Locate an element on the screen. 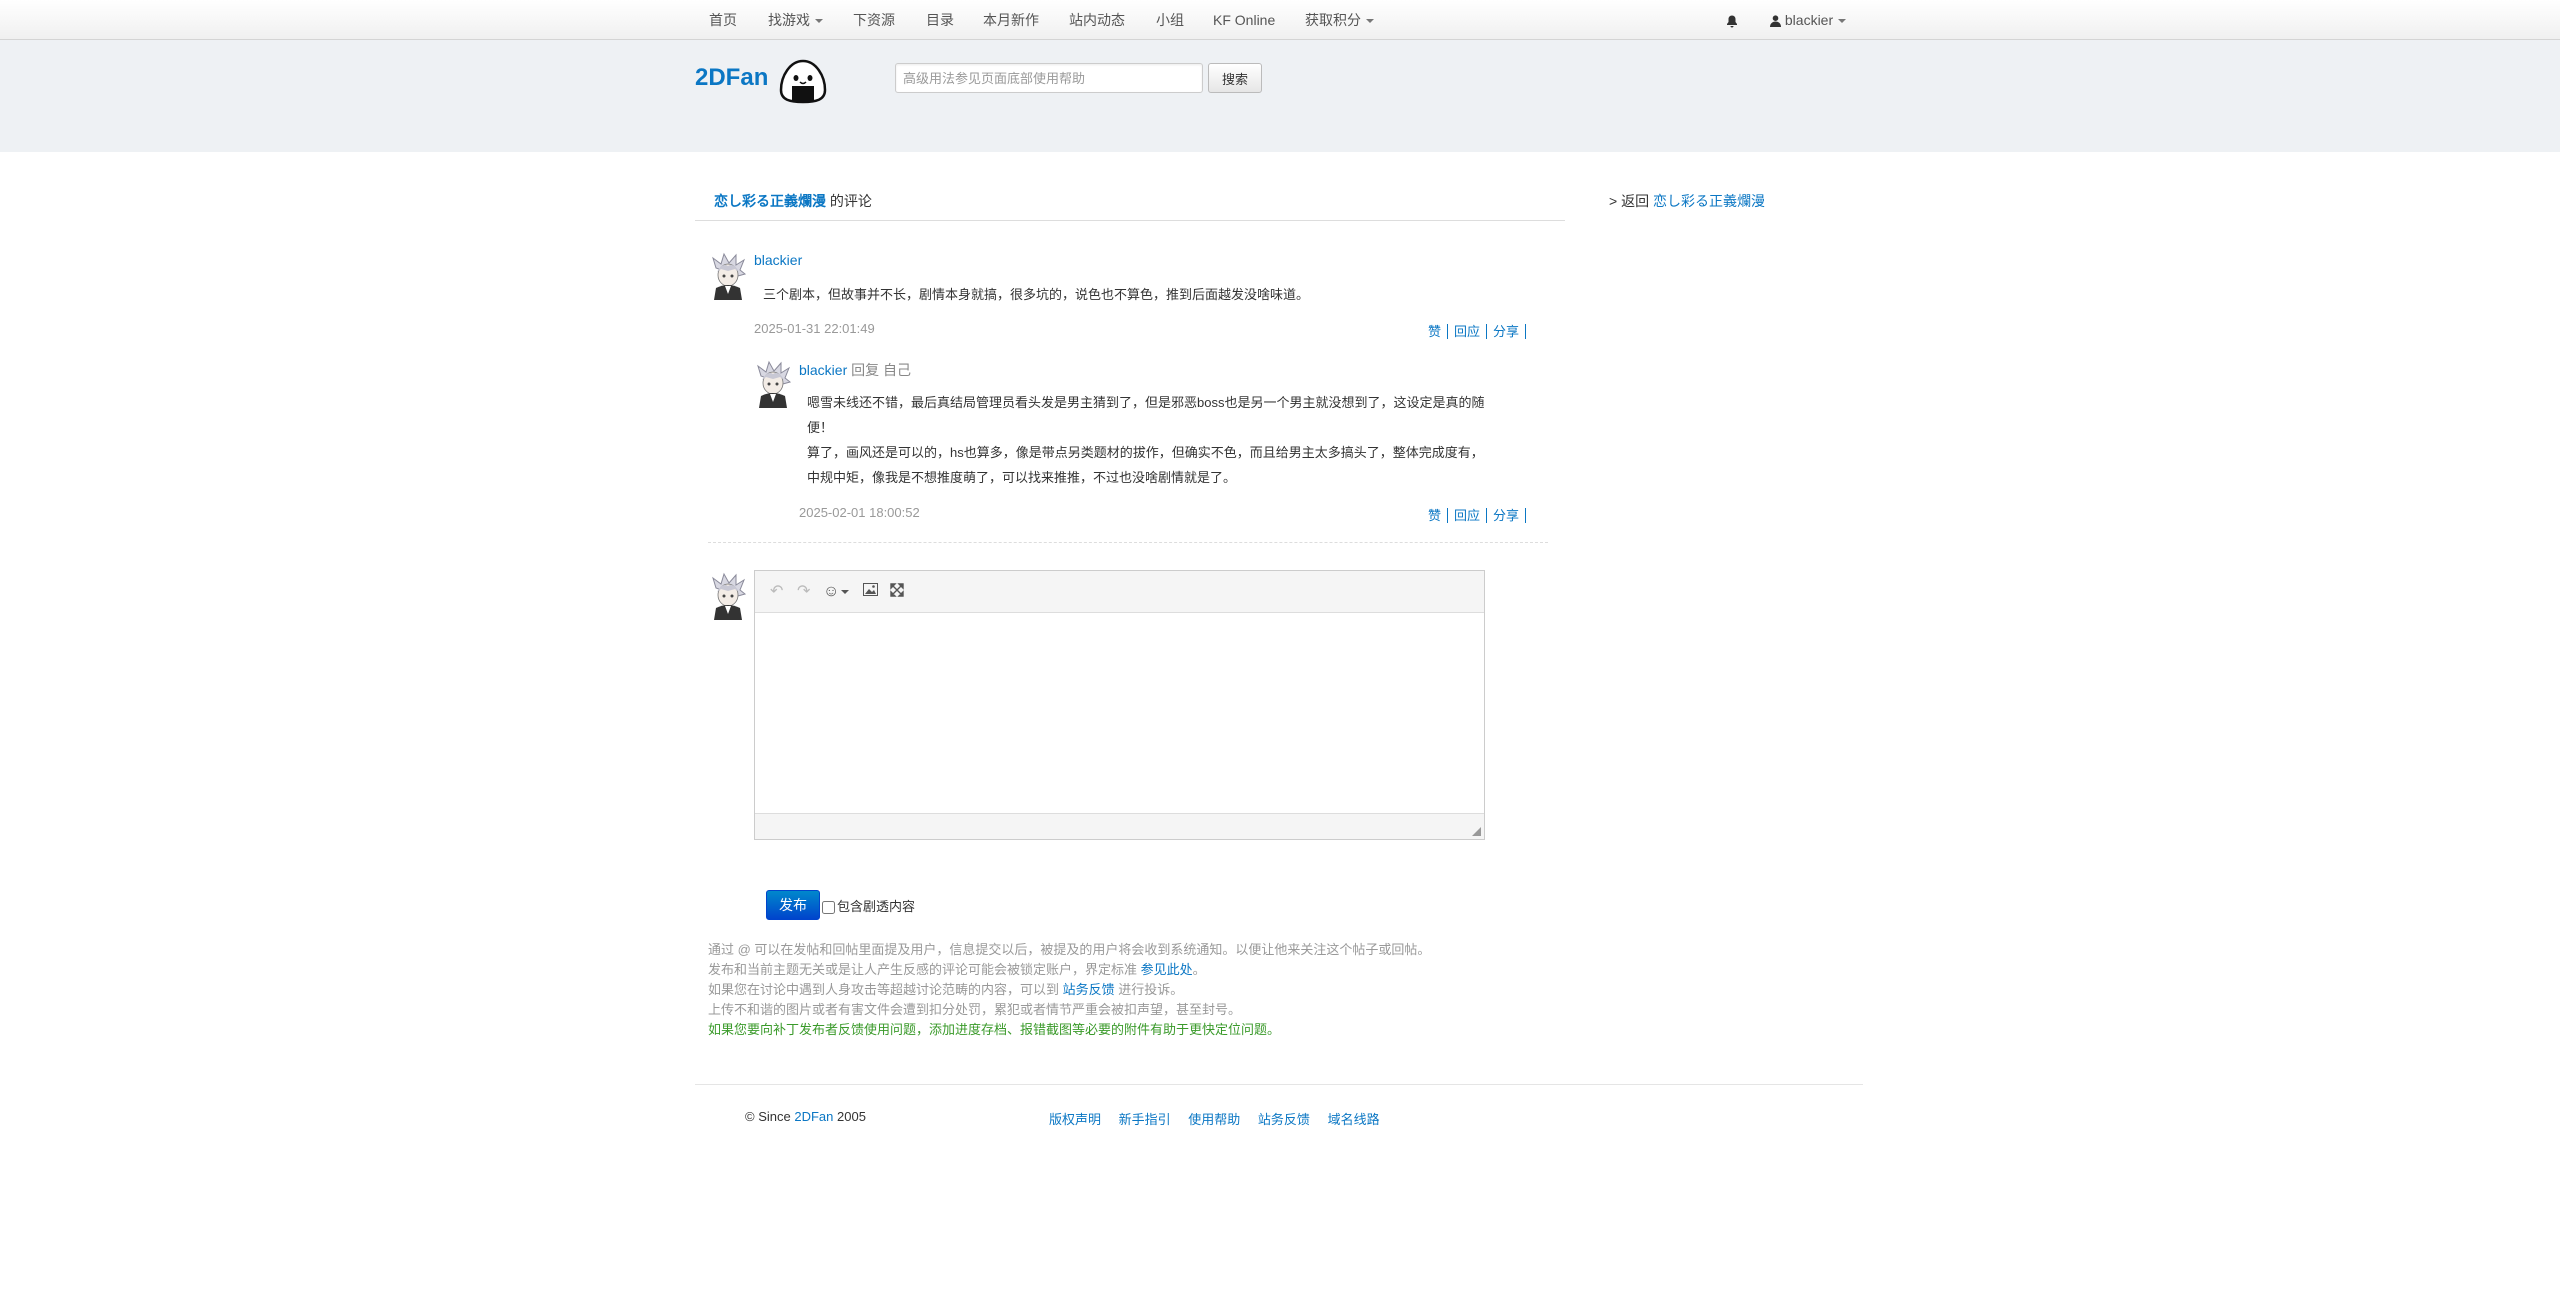 The width and height of the screenshot is (2560, 1304). user-menu: blackier is located at coordinates (1808, 20).